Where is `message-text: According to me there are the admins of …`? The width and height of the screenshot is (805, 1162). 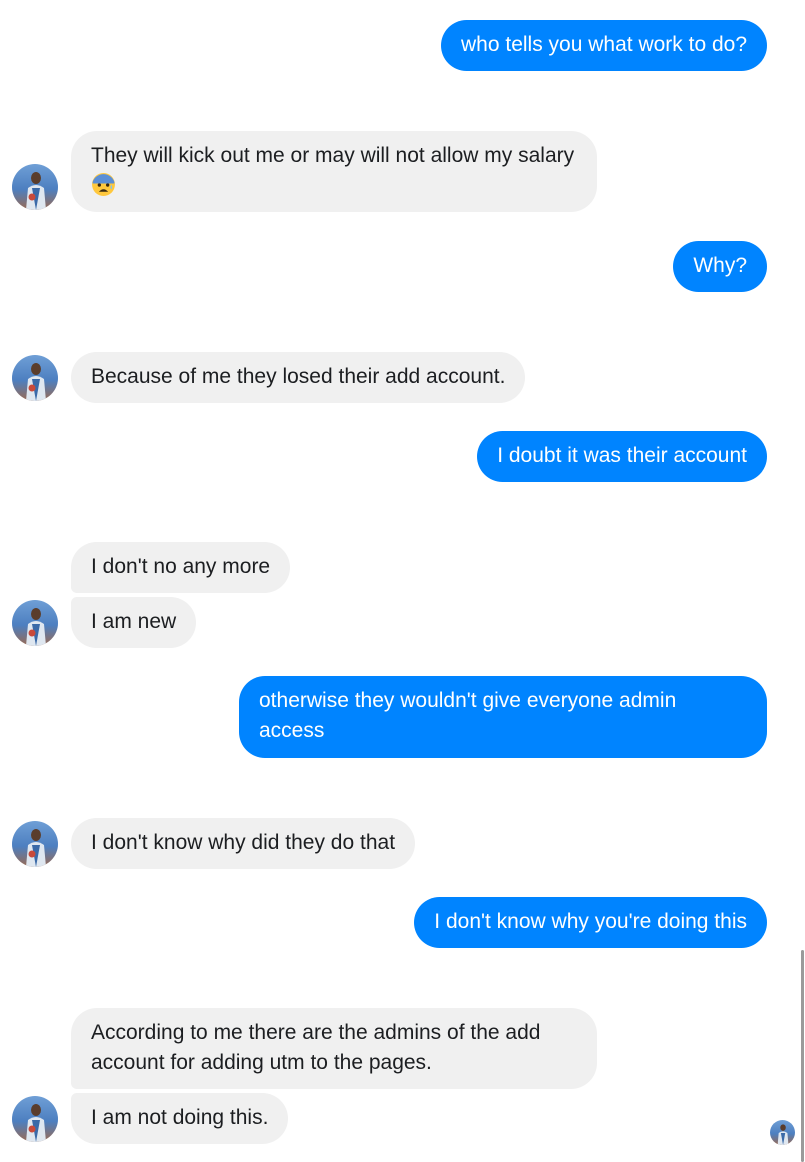 message-text: According to me there are the admins of … is located at coordinates (316, 1047).